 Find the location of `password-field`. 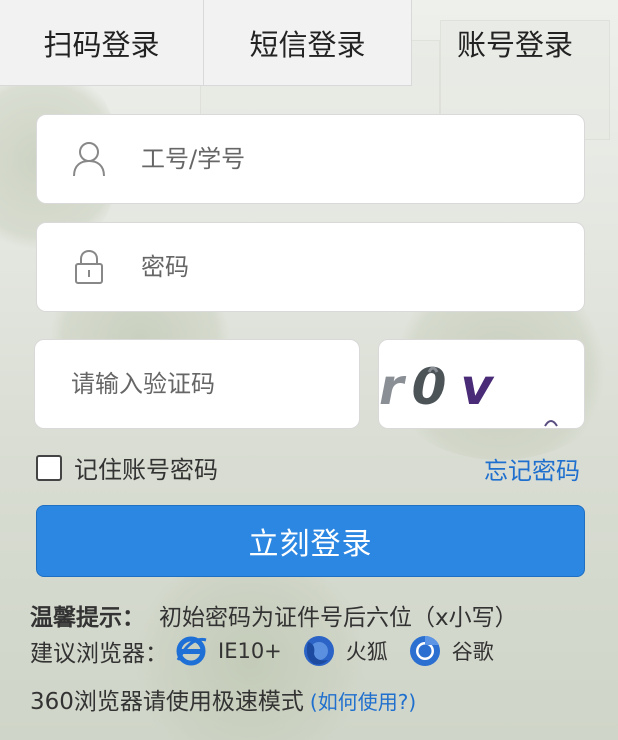

password-field is located at coordinates (310, 267).